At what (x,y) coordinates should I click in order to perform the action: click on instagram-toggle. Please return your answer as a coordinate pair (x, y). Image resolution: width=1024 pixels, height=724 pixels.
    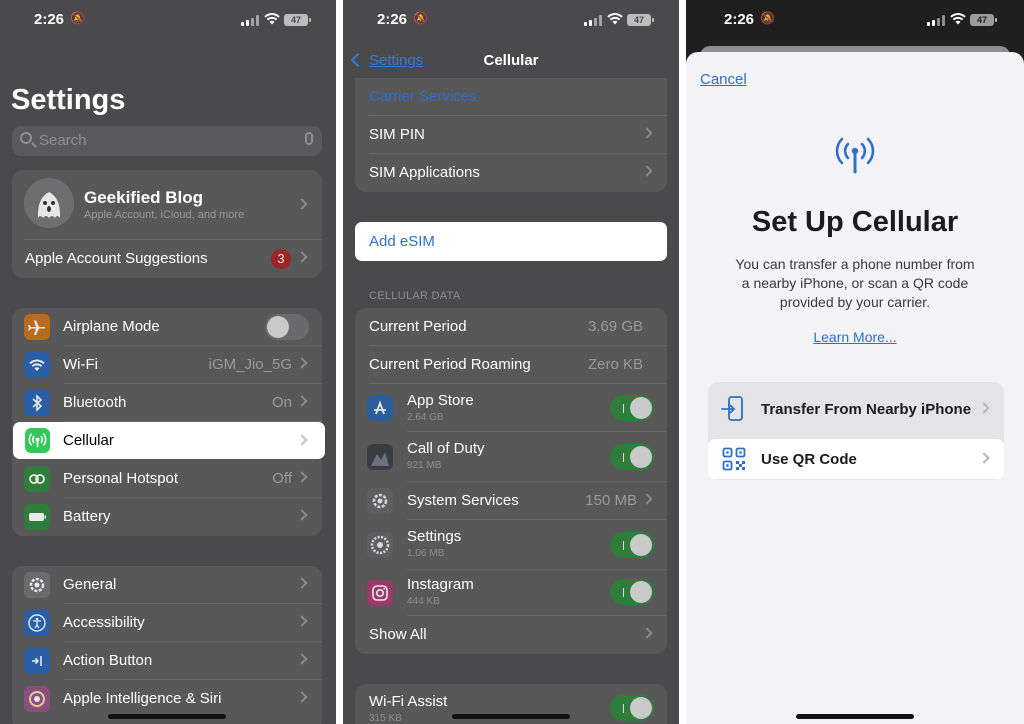
    Looking at the image, I should click on (632, 592).